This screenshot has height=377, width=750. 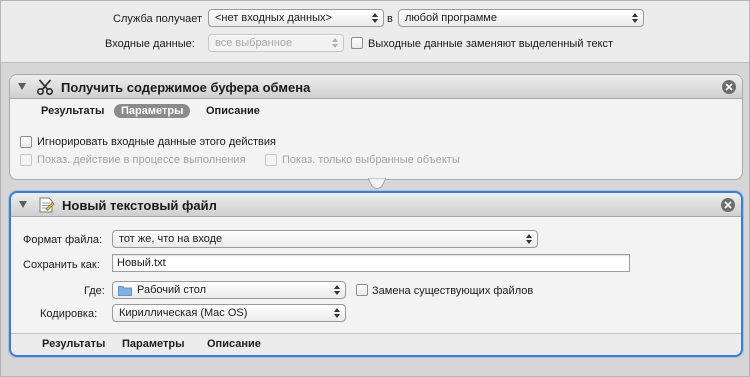 What do you see at coordinates (273, 18) in the screenshot?
I see `input-type-value: <нет входных данных>` at bounding box center [273, 18].